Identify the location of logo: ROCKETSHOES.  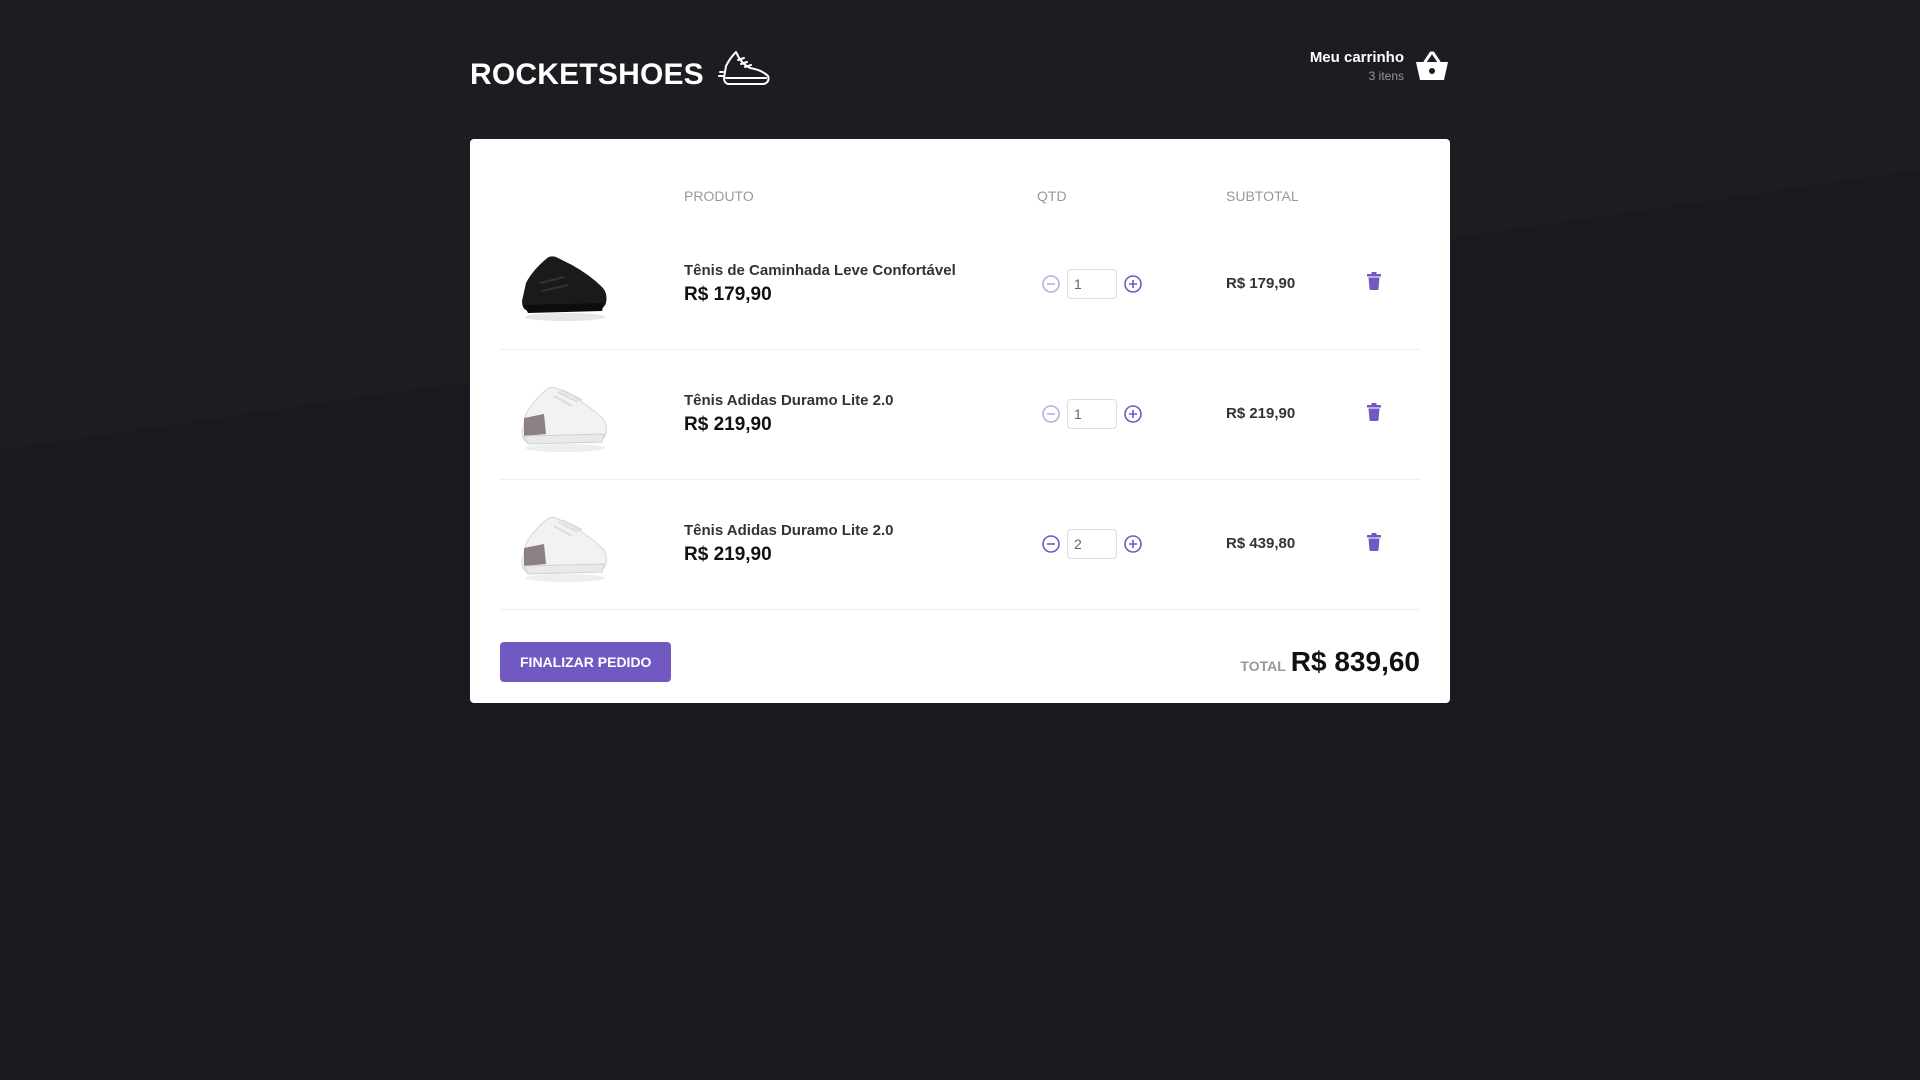
(621, 70).